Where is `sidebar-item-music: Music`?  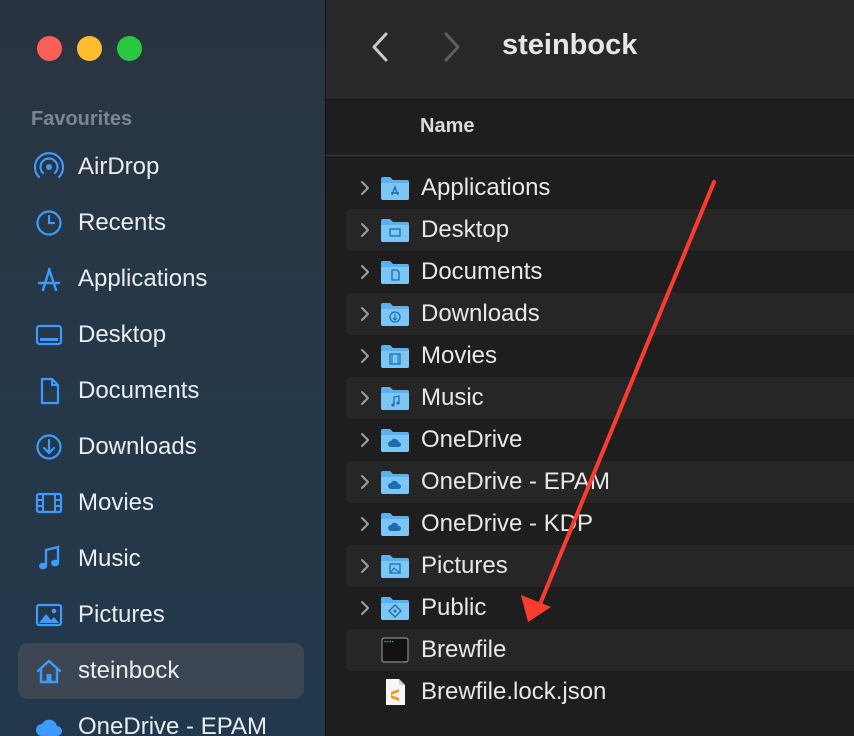
sidebar-item-music: Music is located at coordinates (161, 559).